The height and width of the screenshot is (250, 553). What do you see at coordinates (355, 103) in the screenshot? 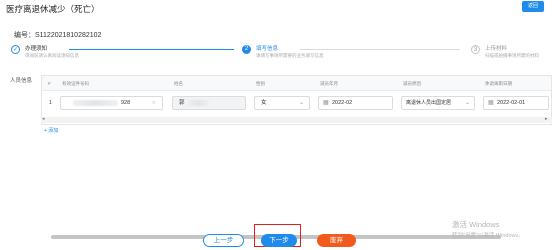
I see `reduce-month-picker: ▦ 2022-02` at bounding box center [355, 103].